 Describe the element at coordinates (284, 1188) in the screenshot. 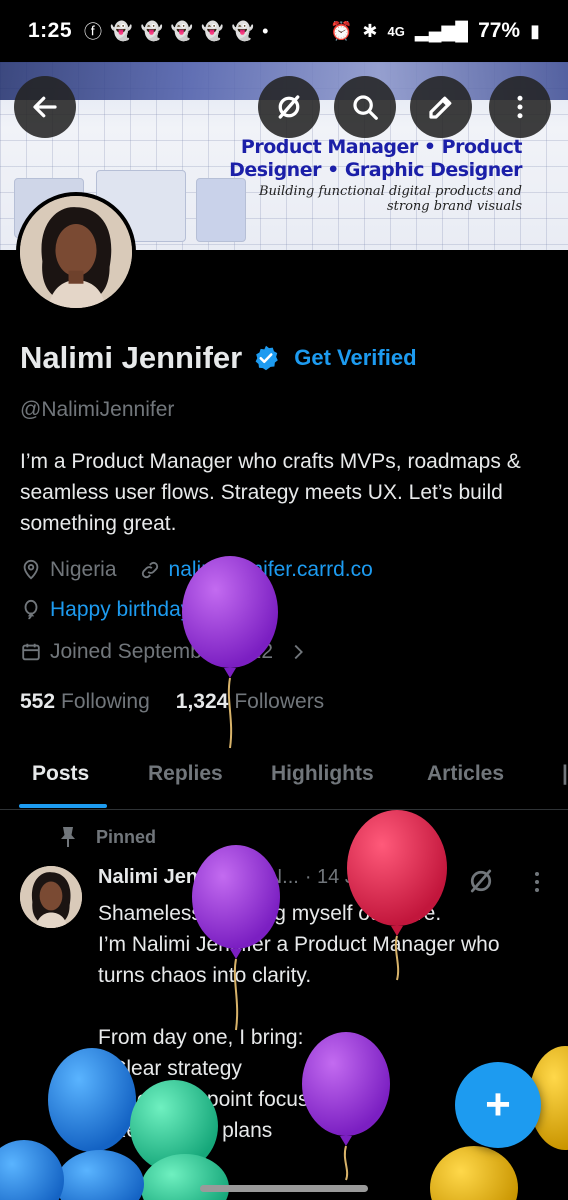

I see `home-indicator` at that location.